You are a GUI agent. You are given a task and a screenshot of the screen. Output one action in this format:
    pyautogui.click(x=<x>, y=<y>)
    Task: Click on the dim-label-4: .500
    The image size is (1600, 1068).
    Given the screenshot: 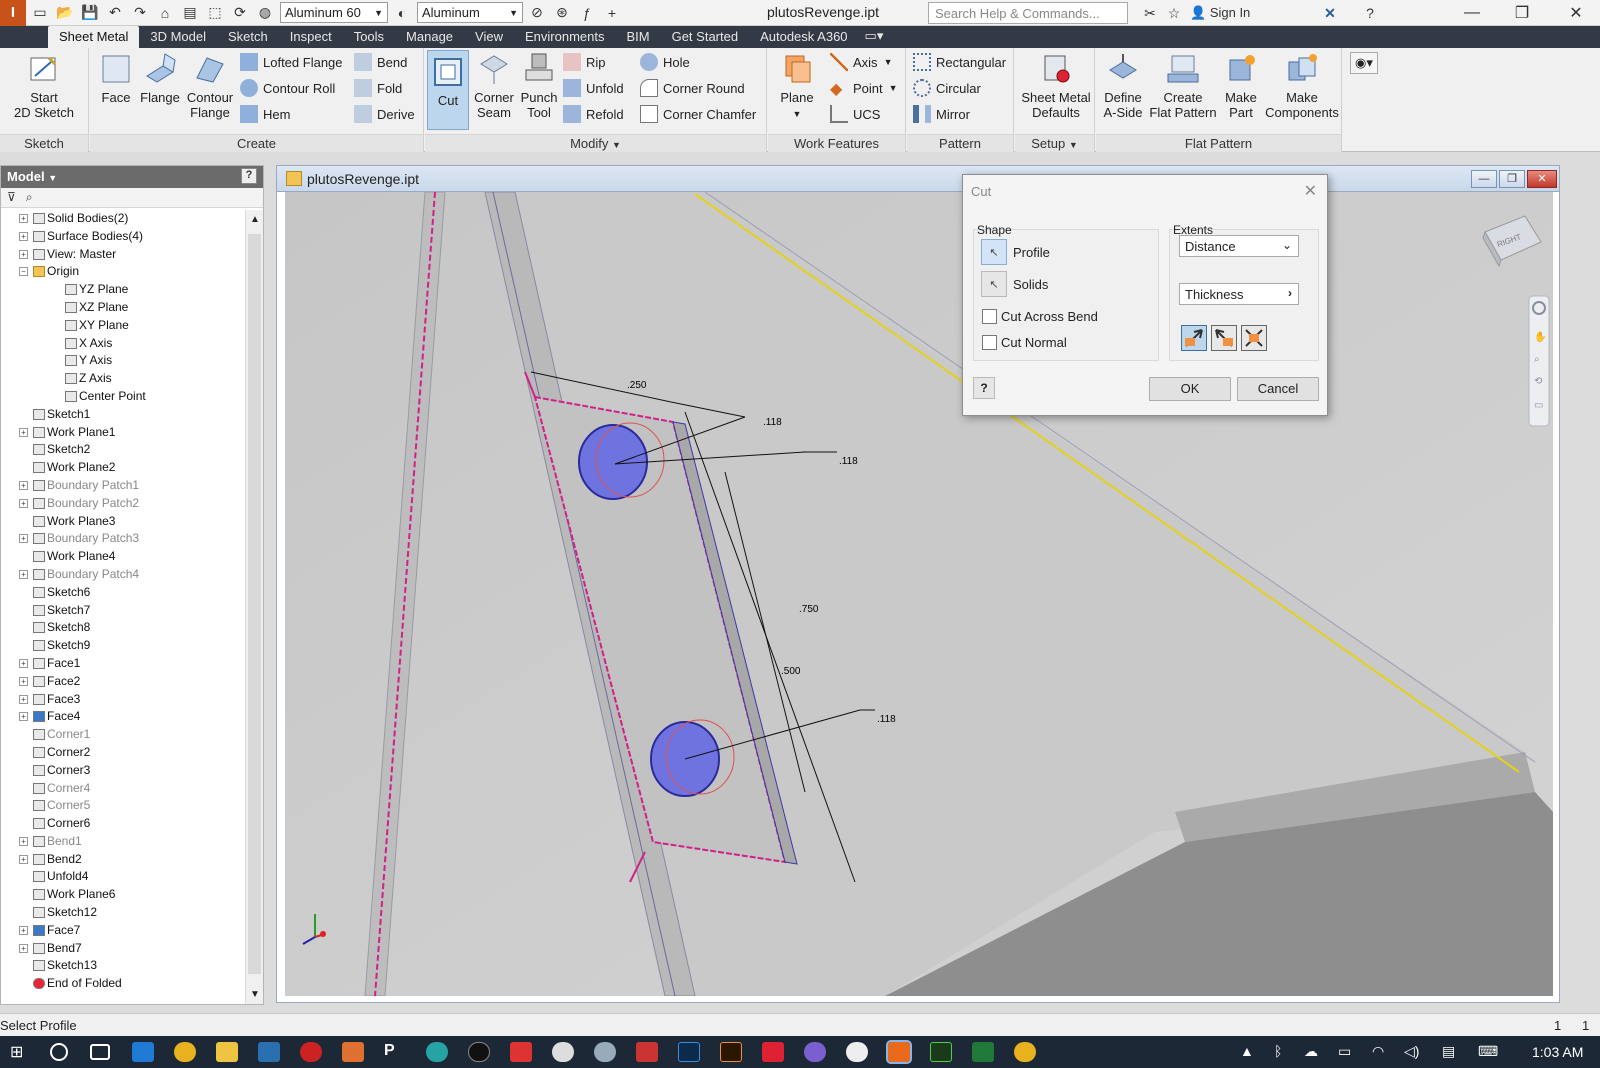 What is the action you would take?
    pyautogui.click(x=791, y=671)
    